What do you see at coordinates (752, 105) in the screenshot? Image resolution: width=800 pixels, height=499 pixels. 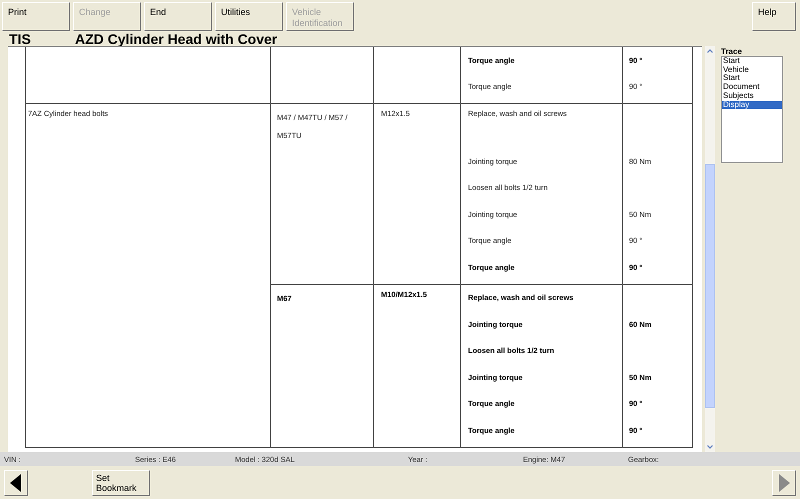 I see `trace-item: Display` at bounding box center [752, 105].